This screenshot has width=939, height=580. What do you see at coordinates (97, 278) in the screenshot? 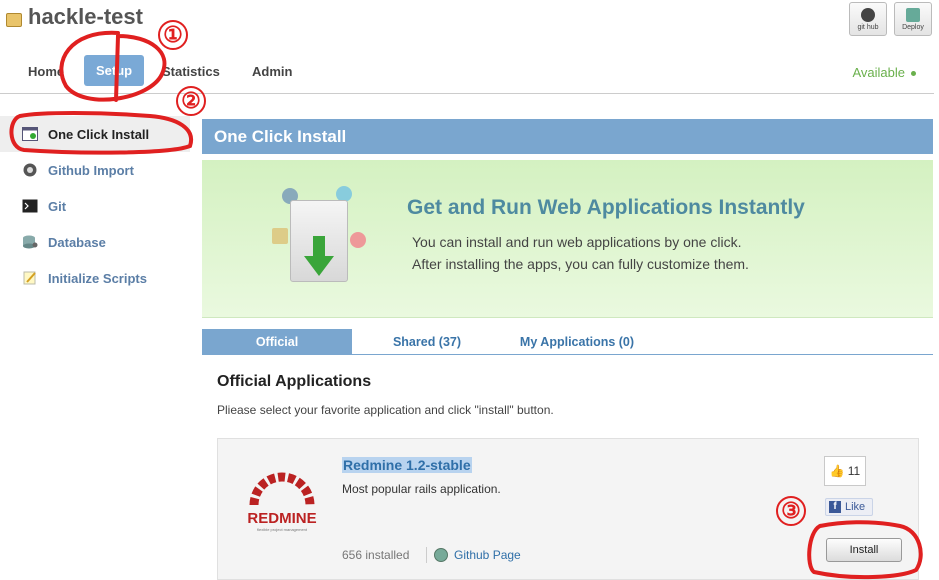
I see `sidebar-item-label: Initialize Scripts` at bounding box center [97, 278].